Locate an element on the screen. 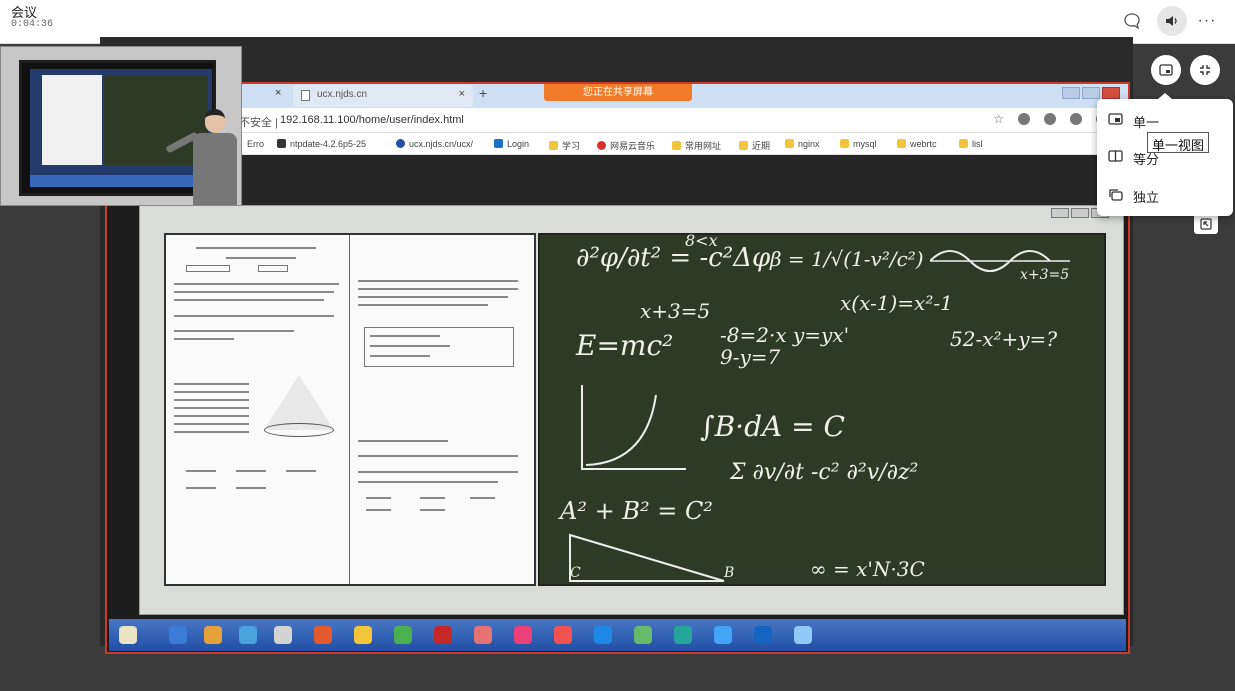 Image resolution: width=1235 pixels, height=691 pixels. layout-option-label: 独立 is located at coordinates (1146, 197).